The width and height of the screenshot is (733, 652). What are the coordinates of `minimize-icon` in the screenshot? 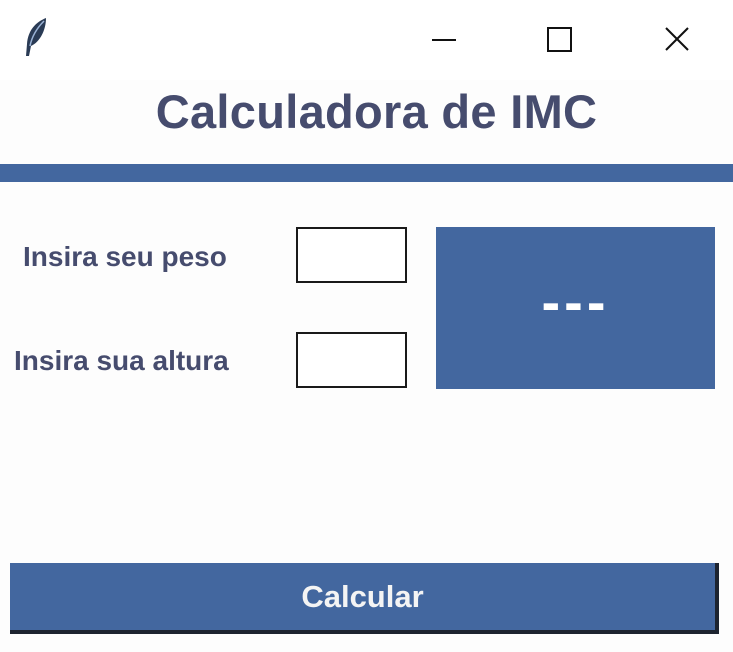 It's located at (444, 40).